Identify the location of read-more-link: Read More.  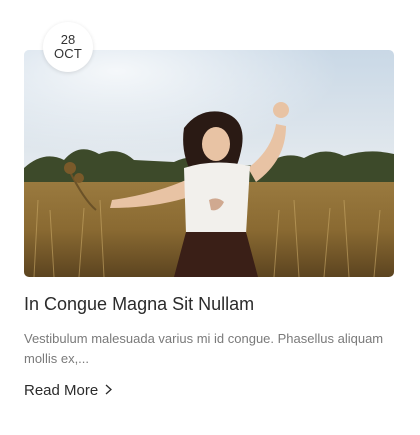
(68, 390).